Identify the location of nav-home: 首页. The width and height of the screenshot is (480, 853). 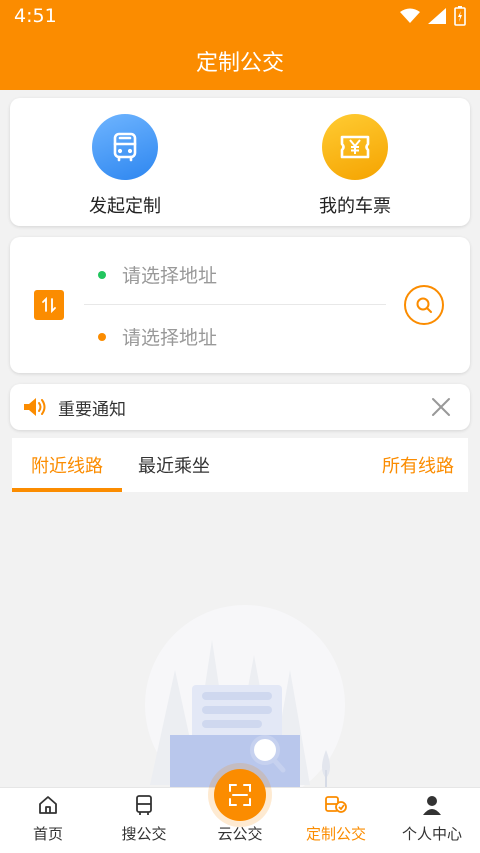
(48, 820).